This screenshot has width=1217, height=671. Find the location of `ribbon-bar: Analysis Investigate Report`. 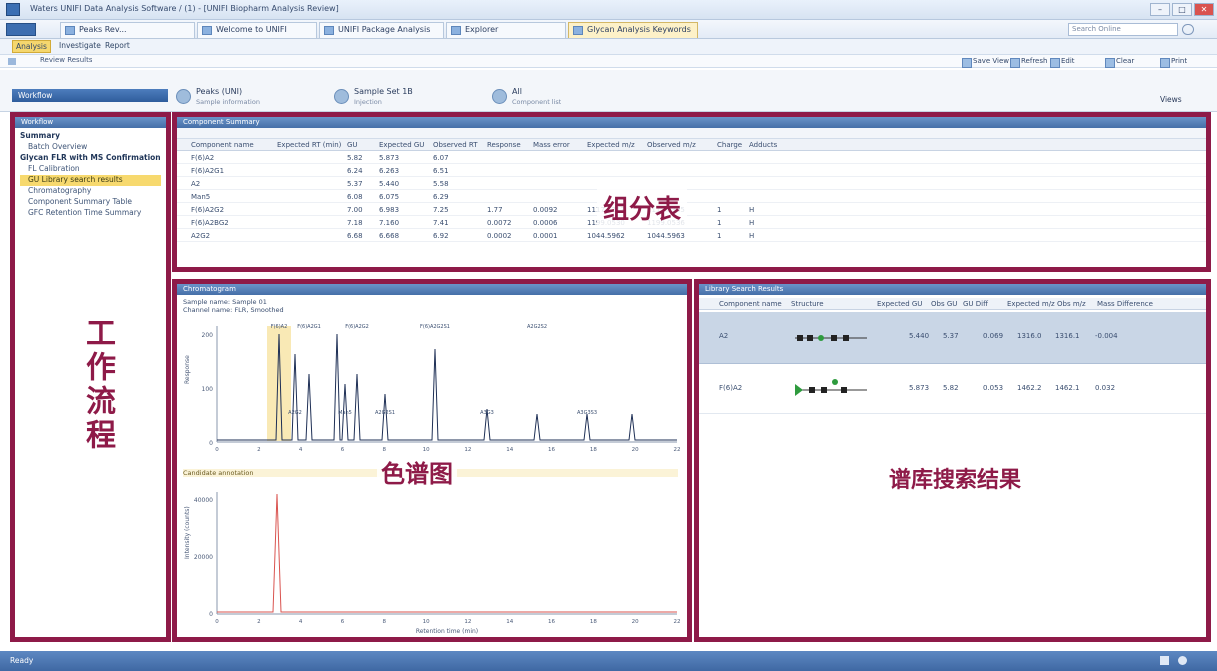

ribbon-bar: Analysis Investigate Report is located at coordinates (608, 46).